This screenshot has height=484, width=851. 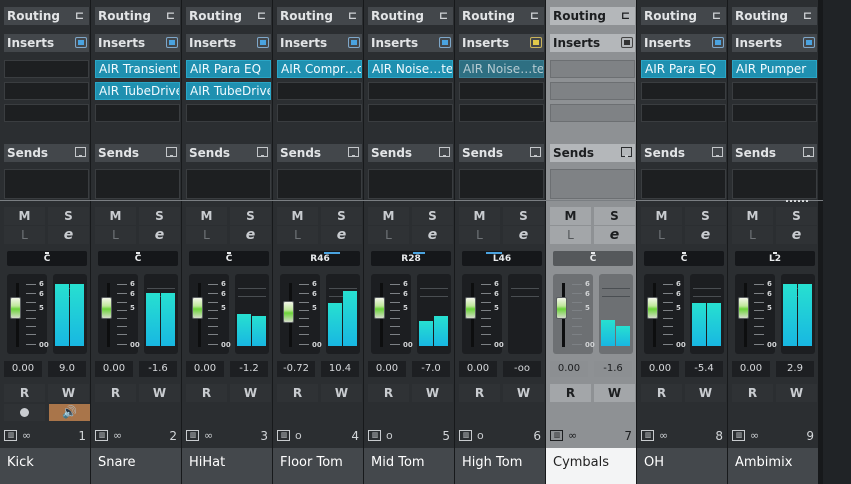 I want to click on pan-control: C, so click(x=138, y=258).